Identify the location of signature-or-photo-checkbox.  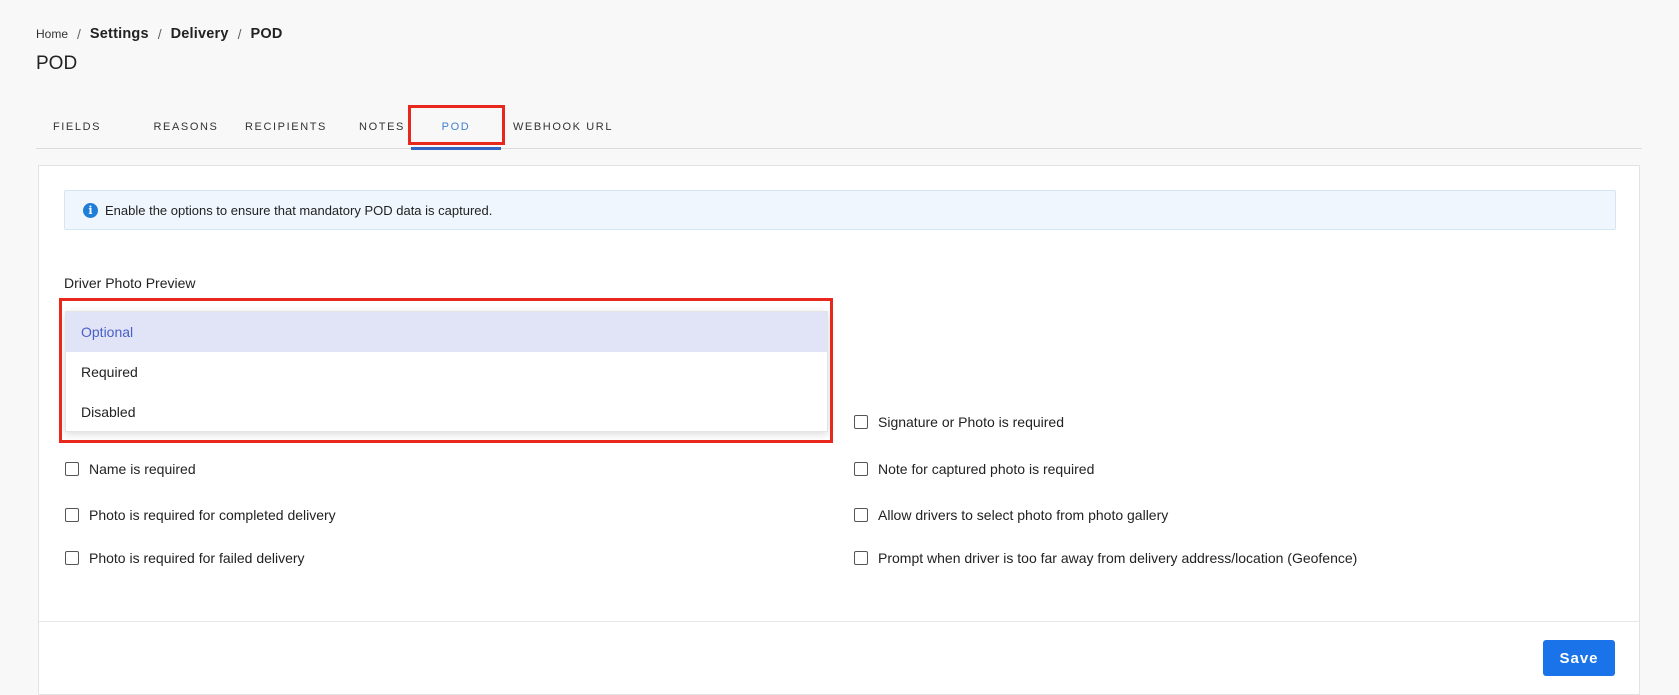
(861, 422).